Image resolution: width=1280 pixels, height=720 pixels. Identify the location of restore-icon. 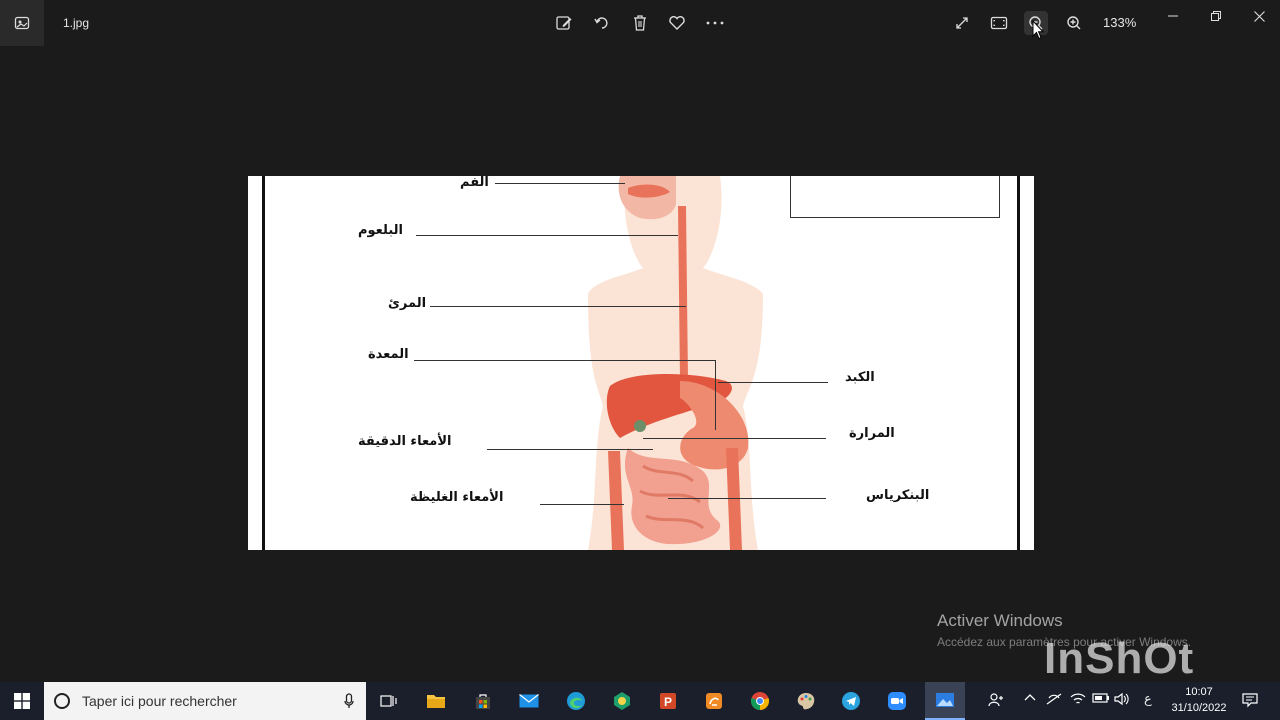
(1216, 16).